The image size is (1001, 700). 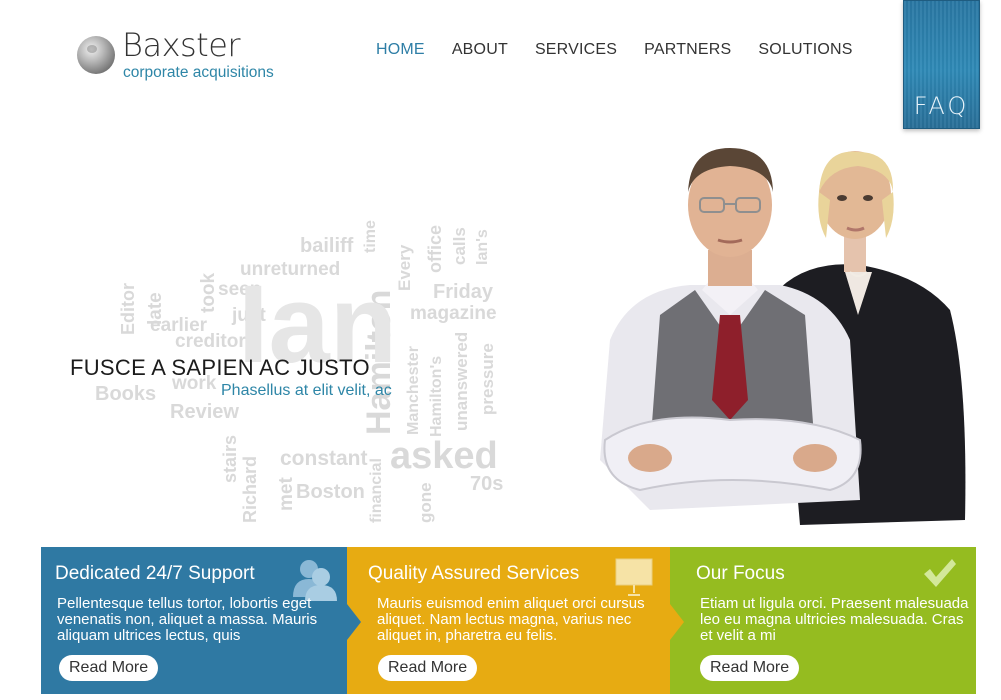 I want to click on hero-subheadline: Phasellus at elit velit, ac, so click(x=306, y=390).